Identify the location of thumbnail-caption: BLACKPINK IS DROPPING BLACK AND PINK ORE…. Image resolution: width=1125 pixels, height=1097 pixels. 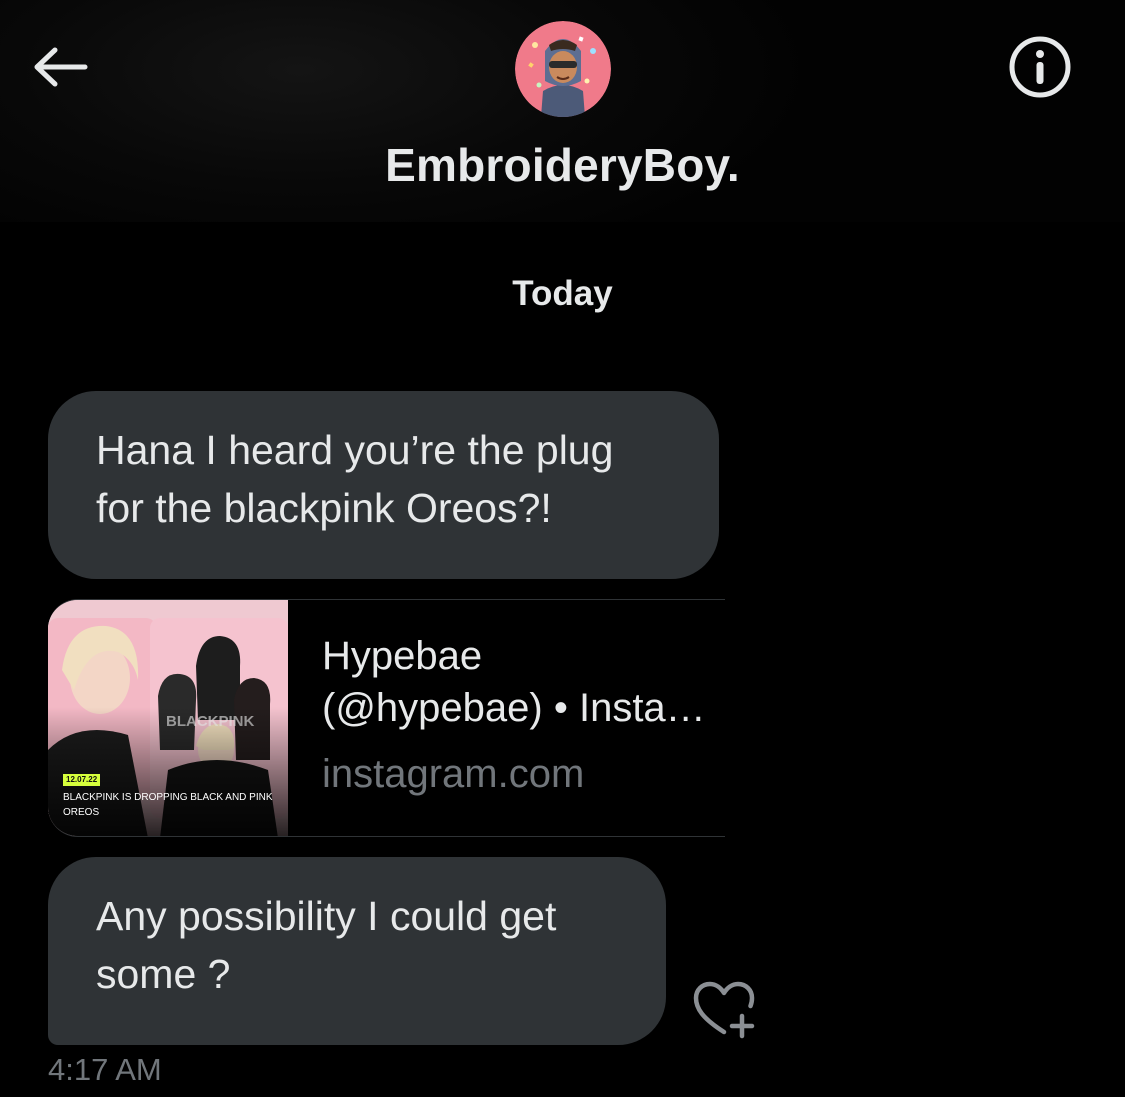
(168, 805).